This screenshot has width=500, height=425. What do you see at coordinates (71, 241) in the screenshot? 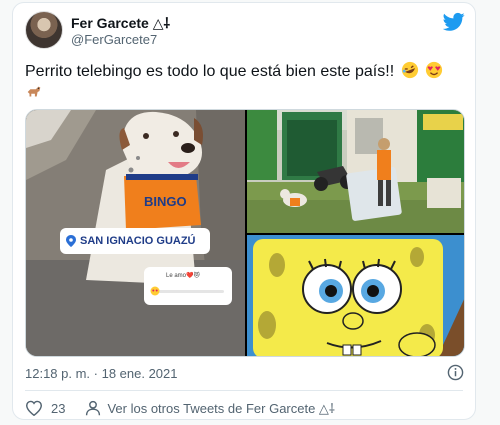
I see `location-pin-icon` at bounding box center [71, 241].